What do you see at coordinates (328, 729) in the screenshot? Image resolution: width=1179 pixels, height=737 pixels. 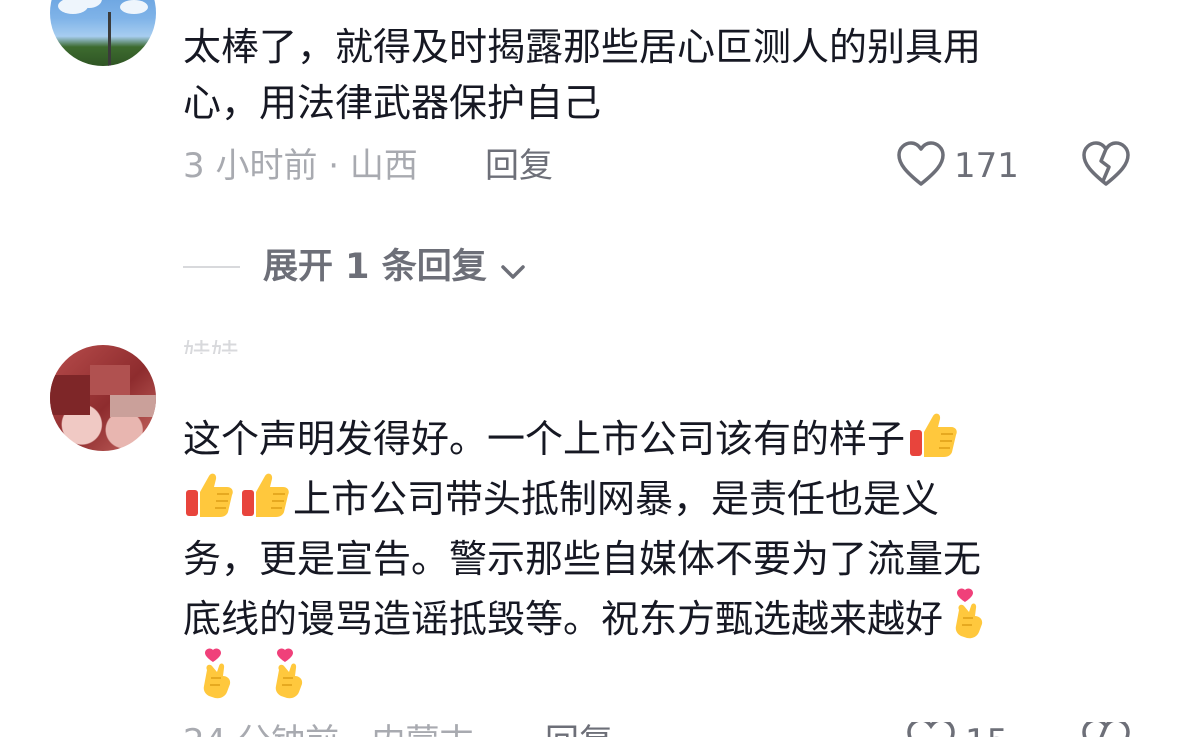 I see `comment-time-location: 24 分钟前 · 内蒙古` at bounding box center [328, 729].